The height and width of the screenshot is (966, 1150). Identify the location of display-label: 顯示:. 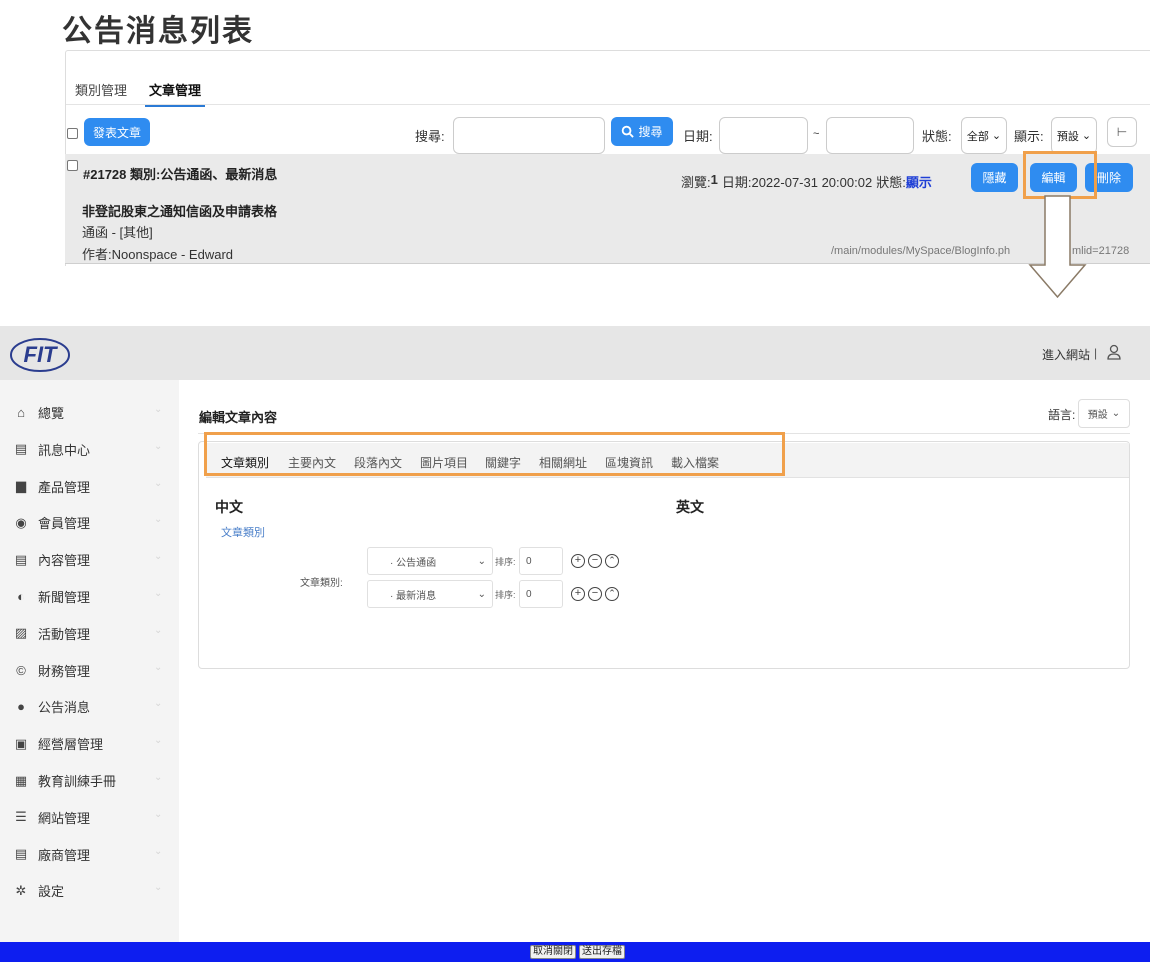
(1029, 136).